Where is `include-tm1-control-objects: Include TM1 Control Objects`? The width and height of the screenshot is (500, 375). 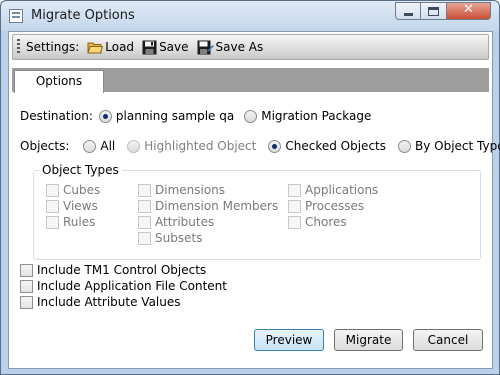 include-tm1-control-objects: Include TM1 Control Objects is located at coordinates (113, 270).